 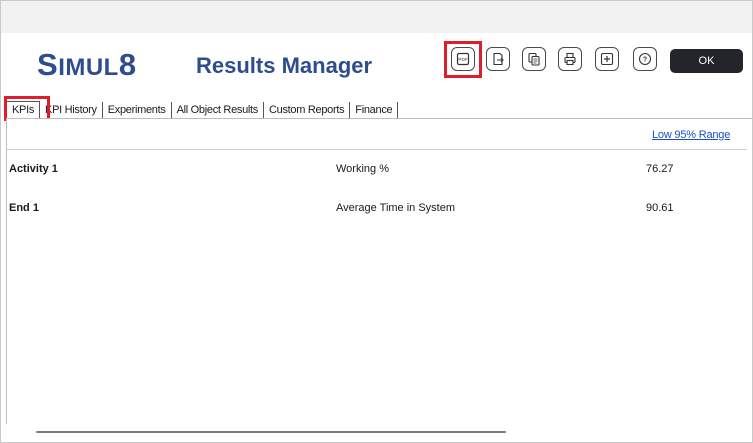 What do you see at coordinates (691, 135) in the screenshot?
I see `low-95-range-link: Low 95% Range` at bounding box center [691, 135].